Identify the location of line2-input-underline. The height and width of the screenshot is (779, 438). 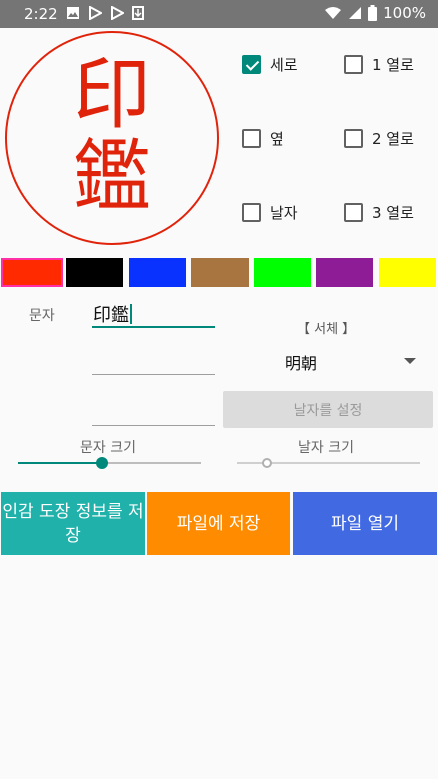
(153, 374).